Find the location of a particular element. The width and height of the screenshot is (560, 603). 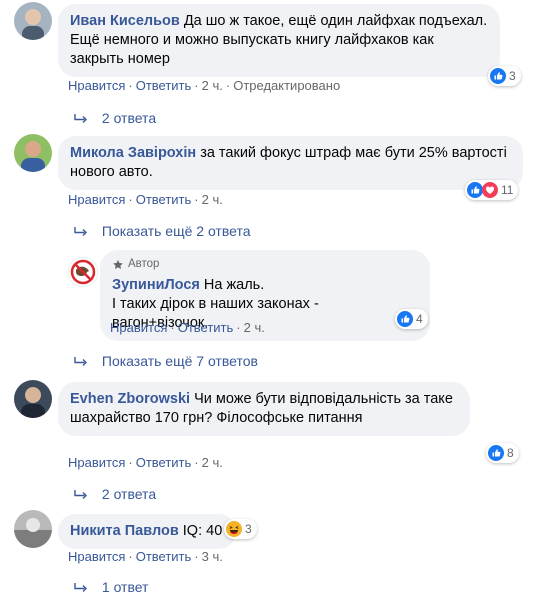

comment-author: Иван Кисельов is located at coordinates (125, 21).